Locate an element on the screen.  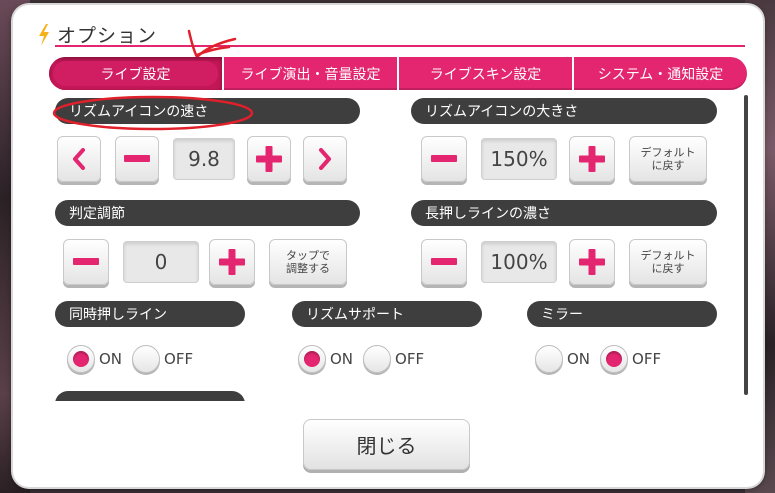
next-section-label is located at coordinates (150, 396).